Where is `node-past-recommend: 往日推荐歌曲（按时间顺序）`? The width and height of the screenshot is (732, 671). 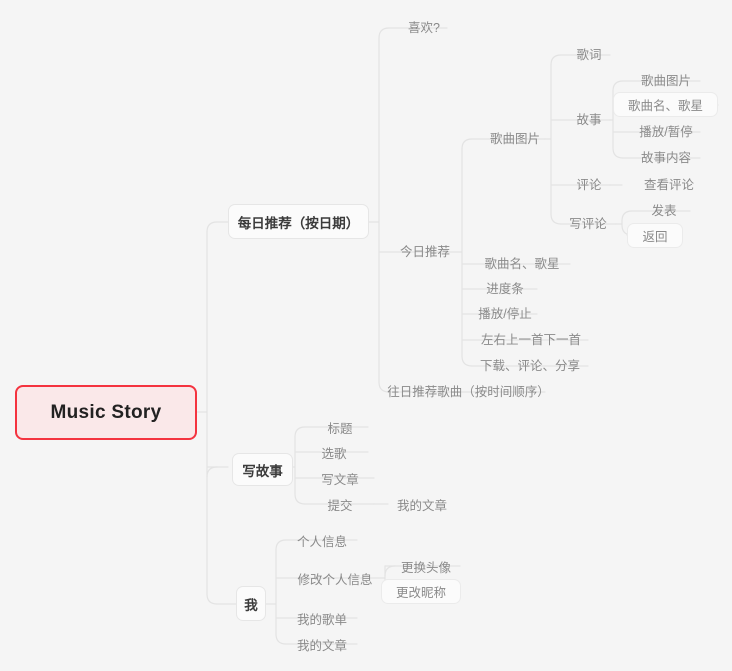
node-past-recommend: 往日推荐歌曲（按时间顺序） is located at coordinates (468, 390).